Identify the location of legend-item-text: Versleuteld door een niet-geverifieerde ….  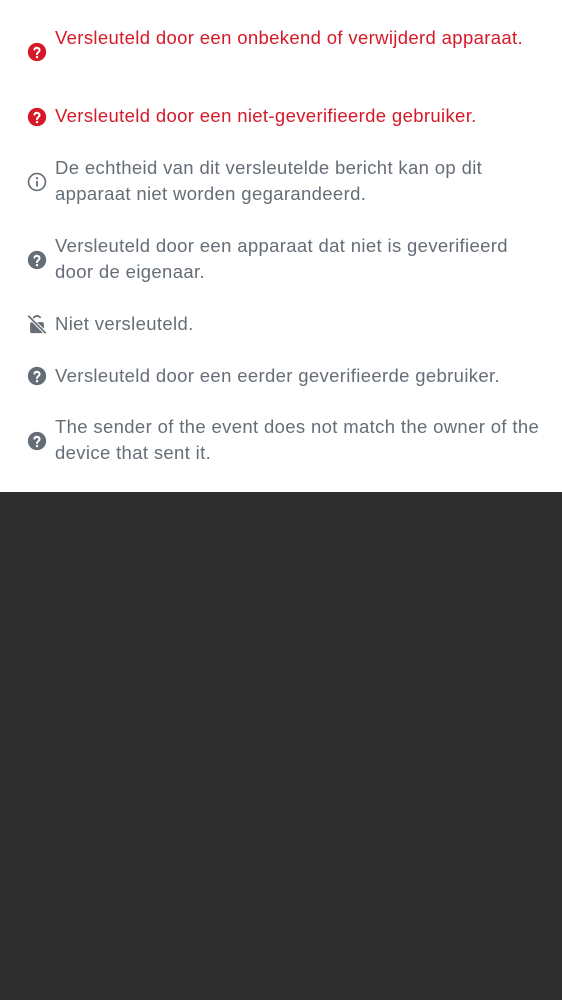
(266, 115).